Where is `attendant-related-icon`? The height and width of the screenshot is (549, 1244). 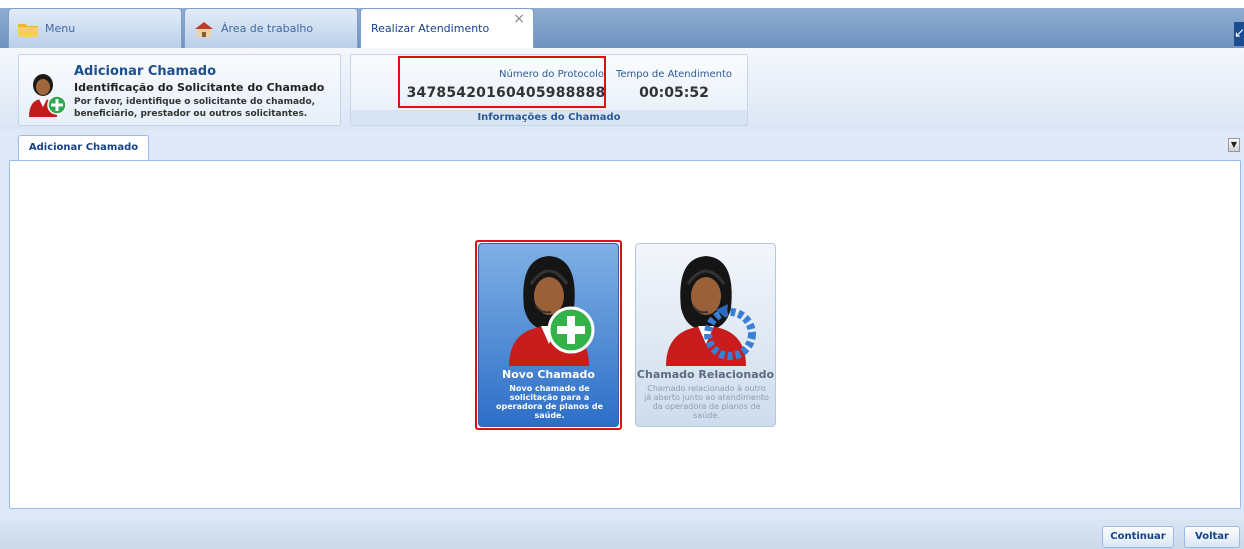 attendant-related-icon is located at coordinates (711, 311).